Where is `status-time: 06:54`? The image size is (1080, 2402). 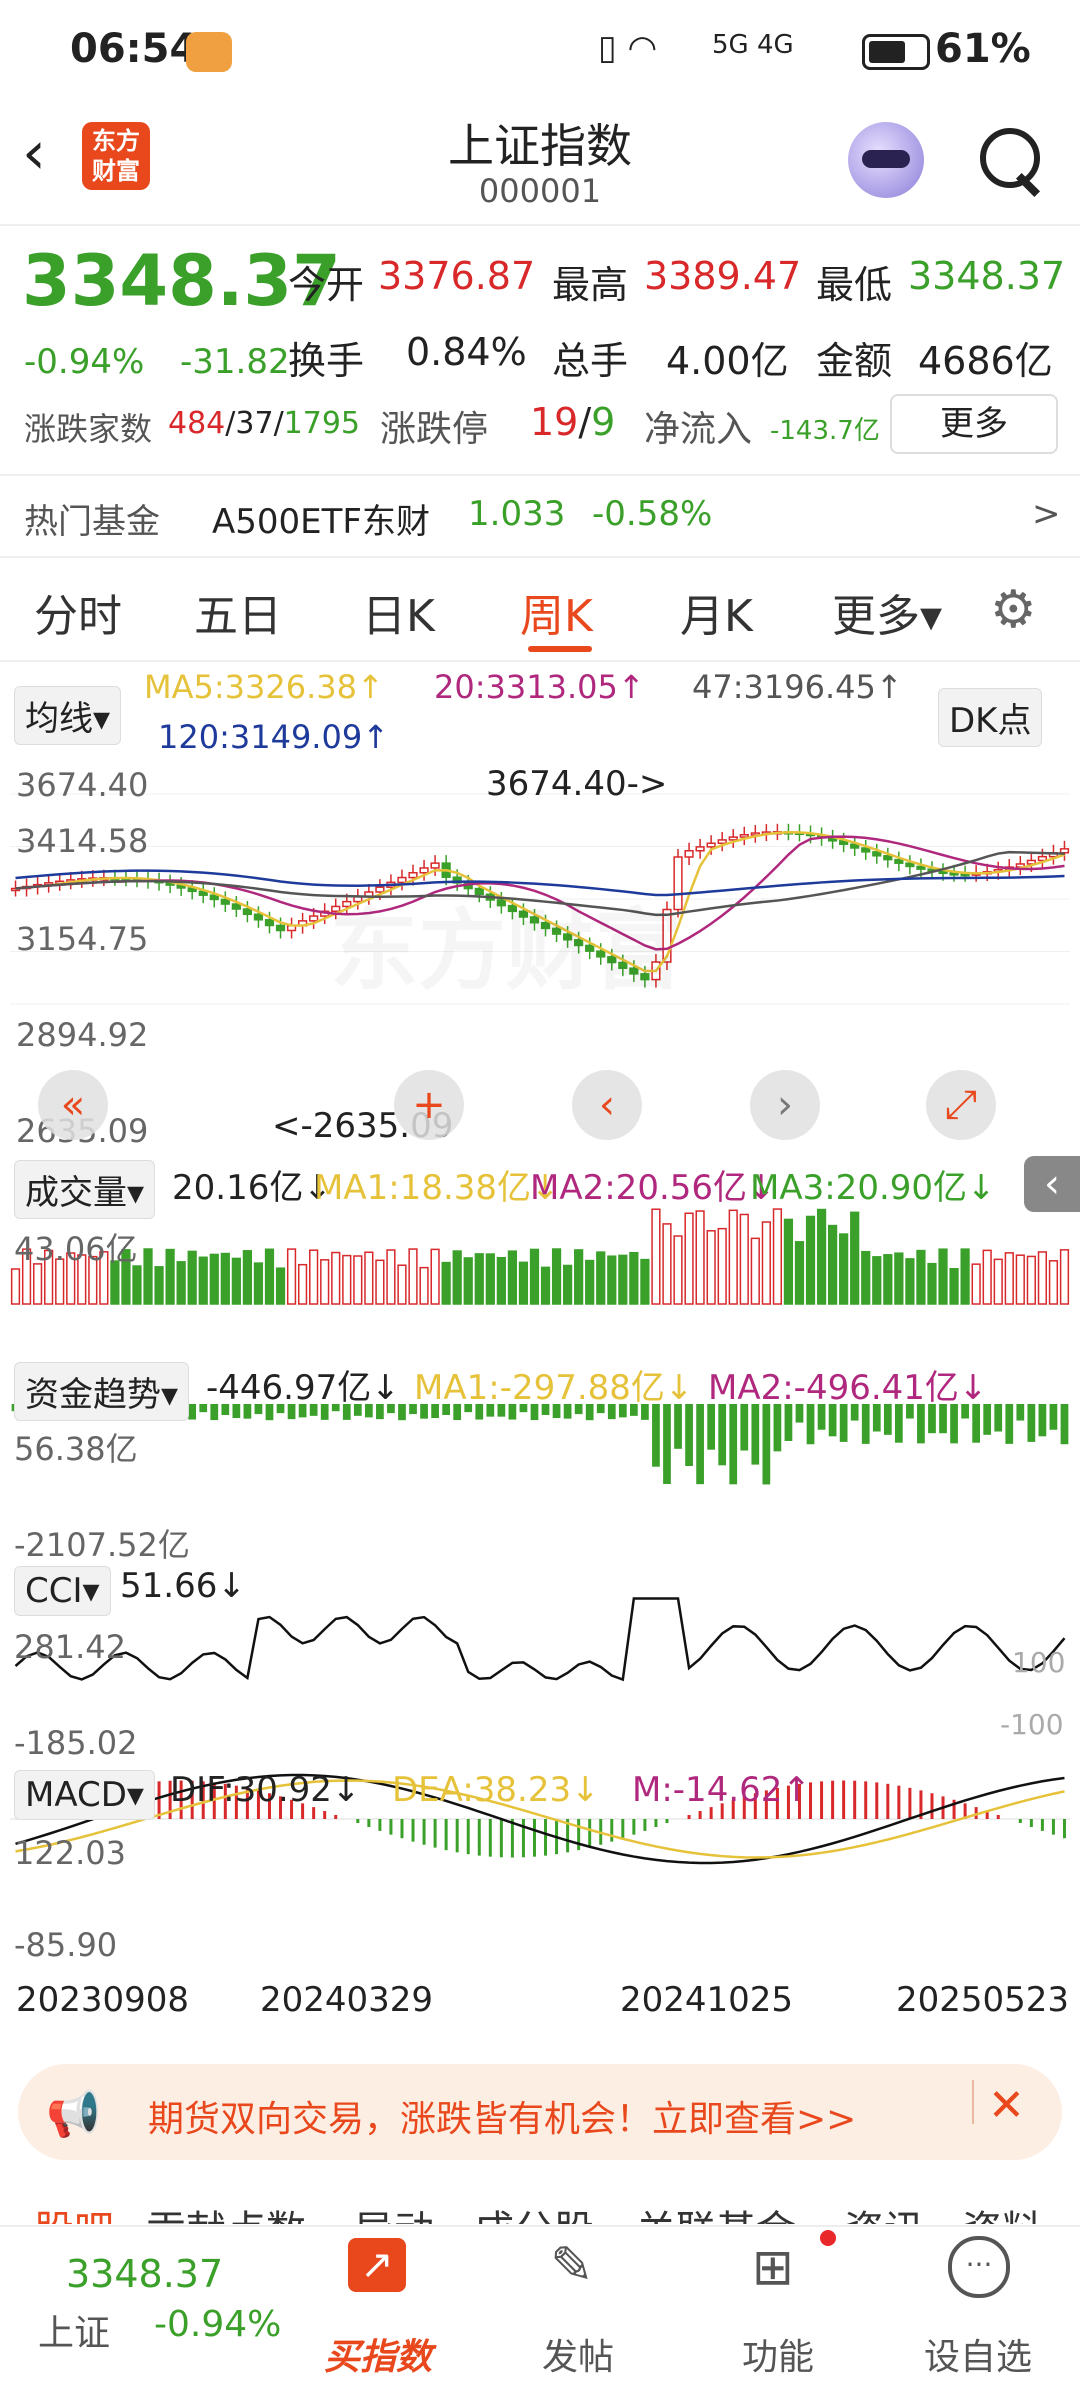
status-time: 06:54 is located at coordinates (134, 49).